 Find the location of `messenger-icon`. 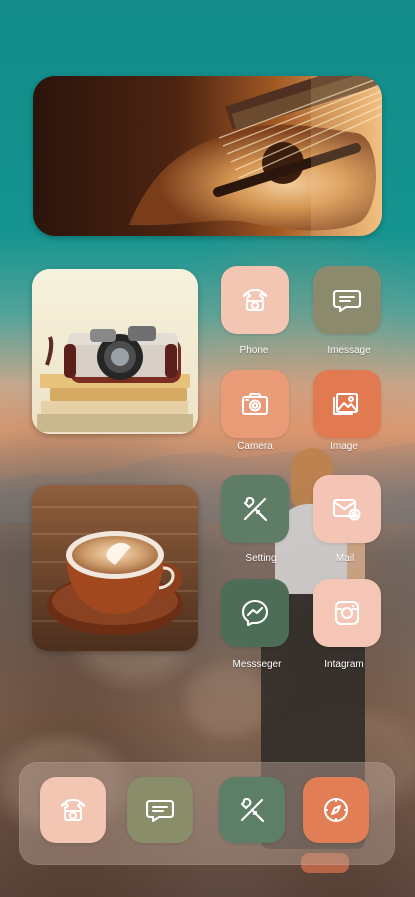

messenger-icon is located at coordinates (255, 613).